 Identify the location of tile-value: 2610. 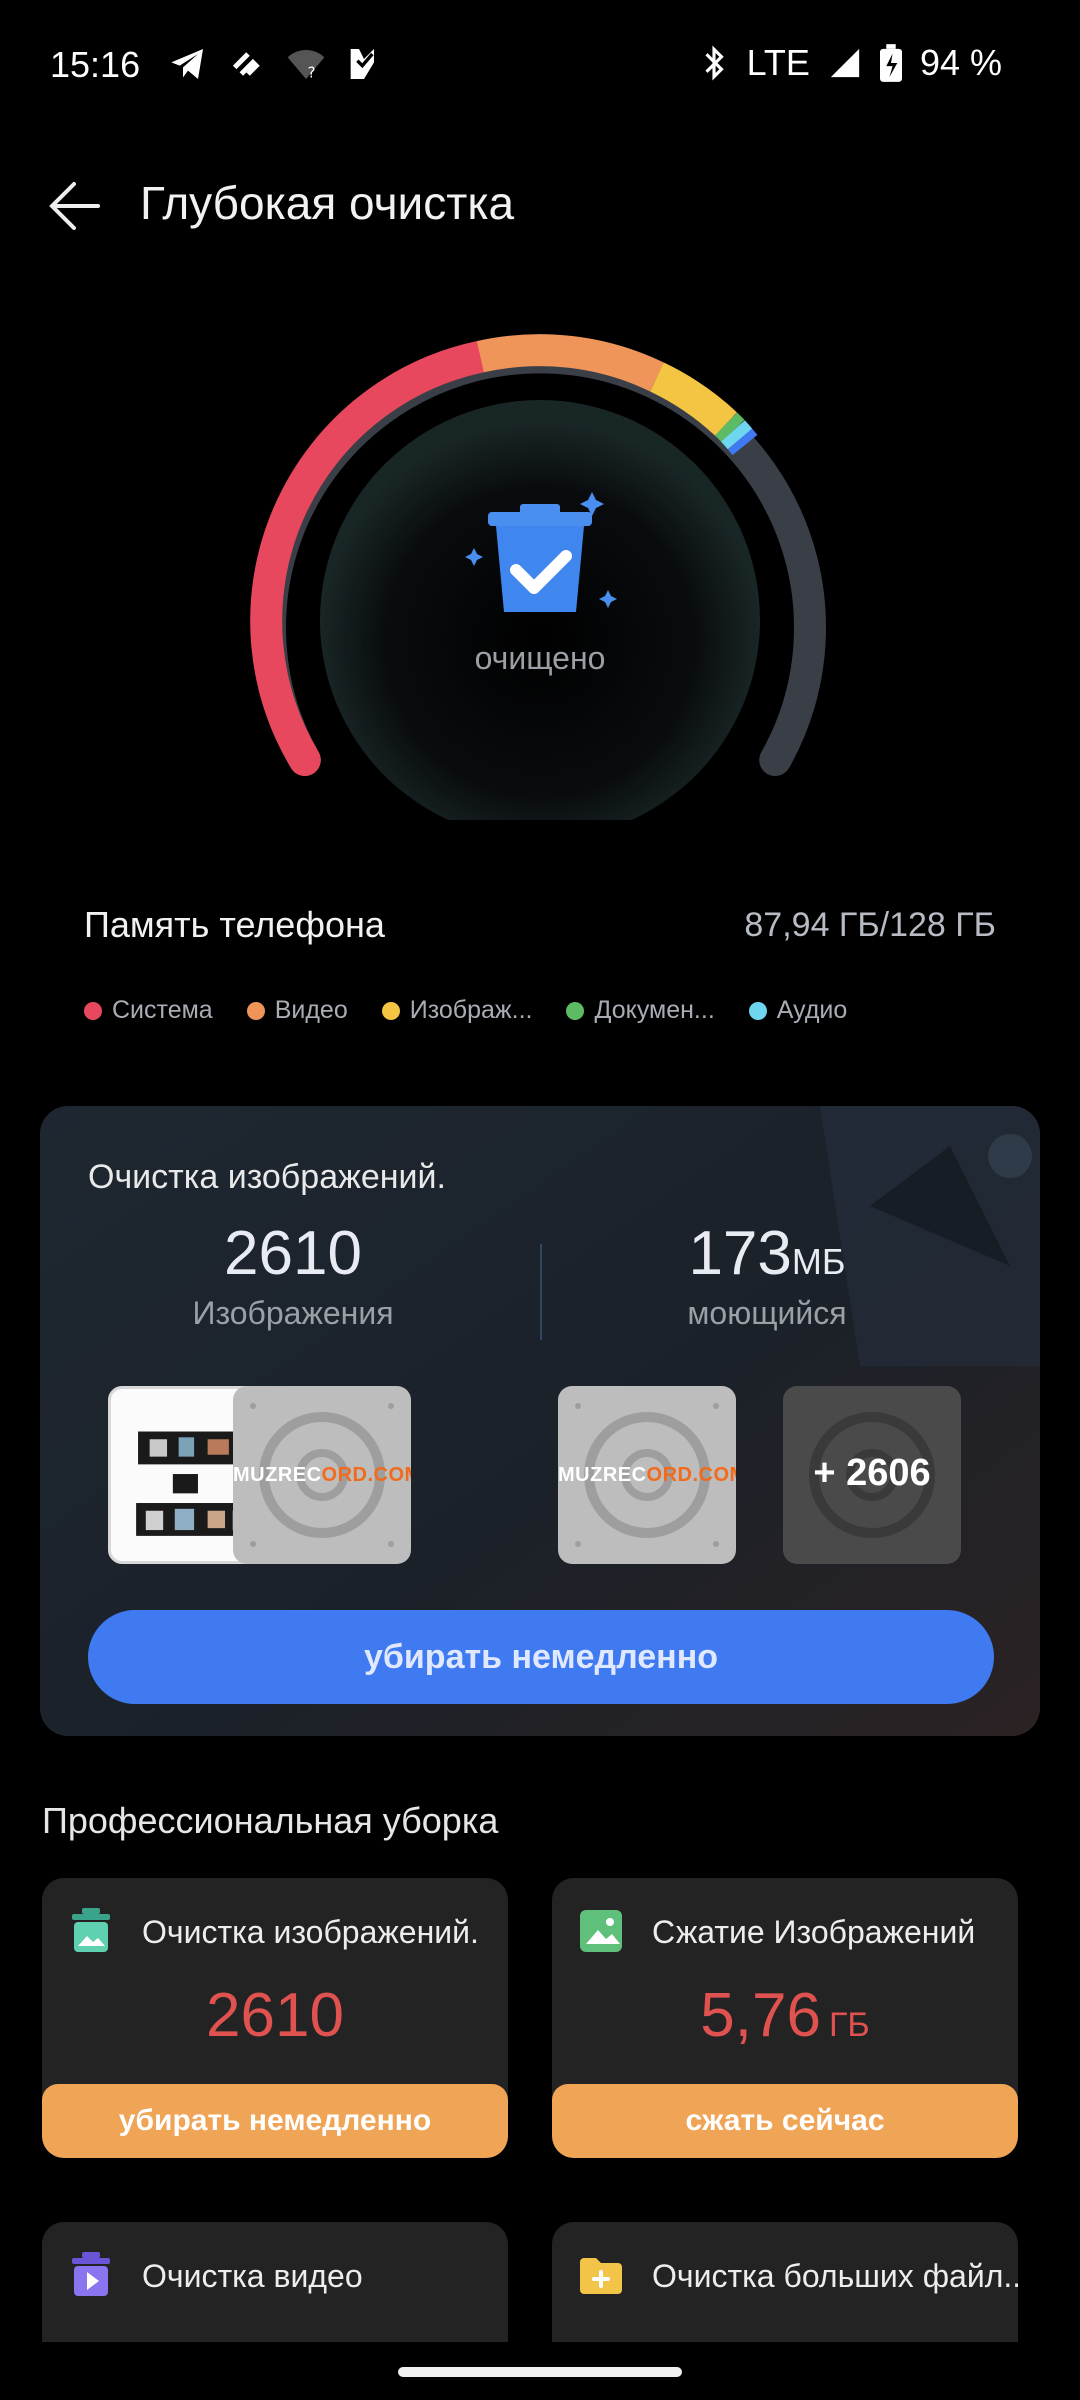
(275, 2015).